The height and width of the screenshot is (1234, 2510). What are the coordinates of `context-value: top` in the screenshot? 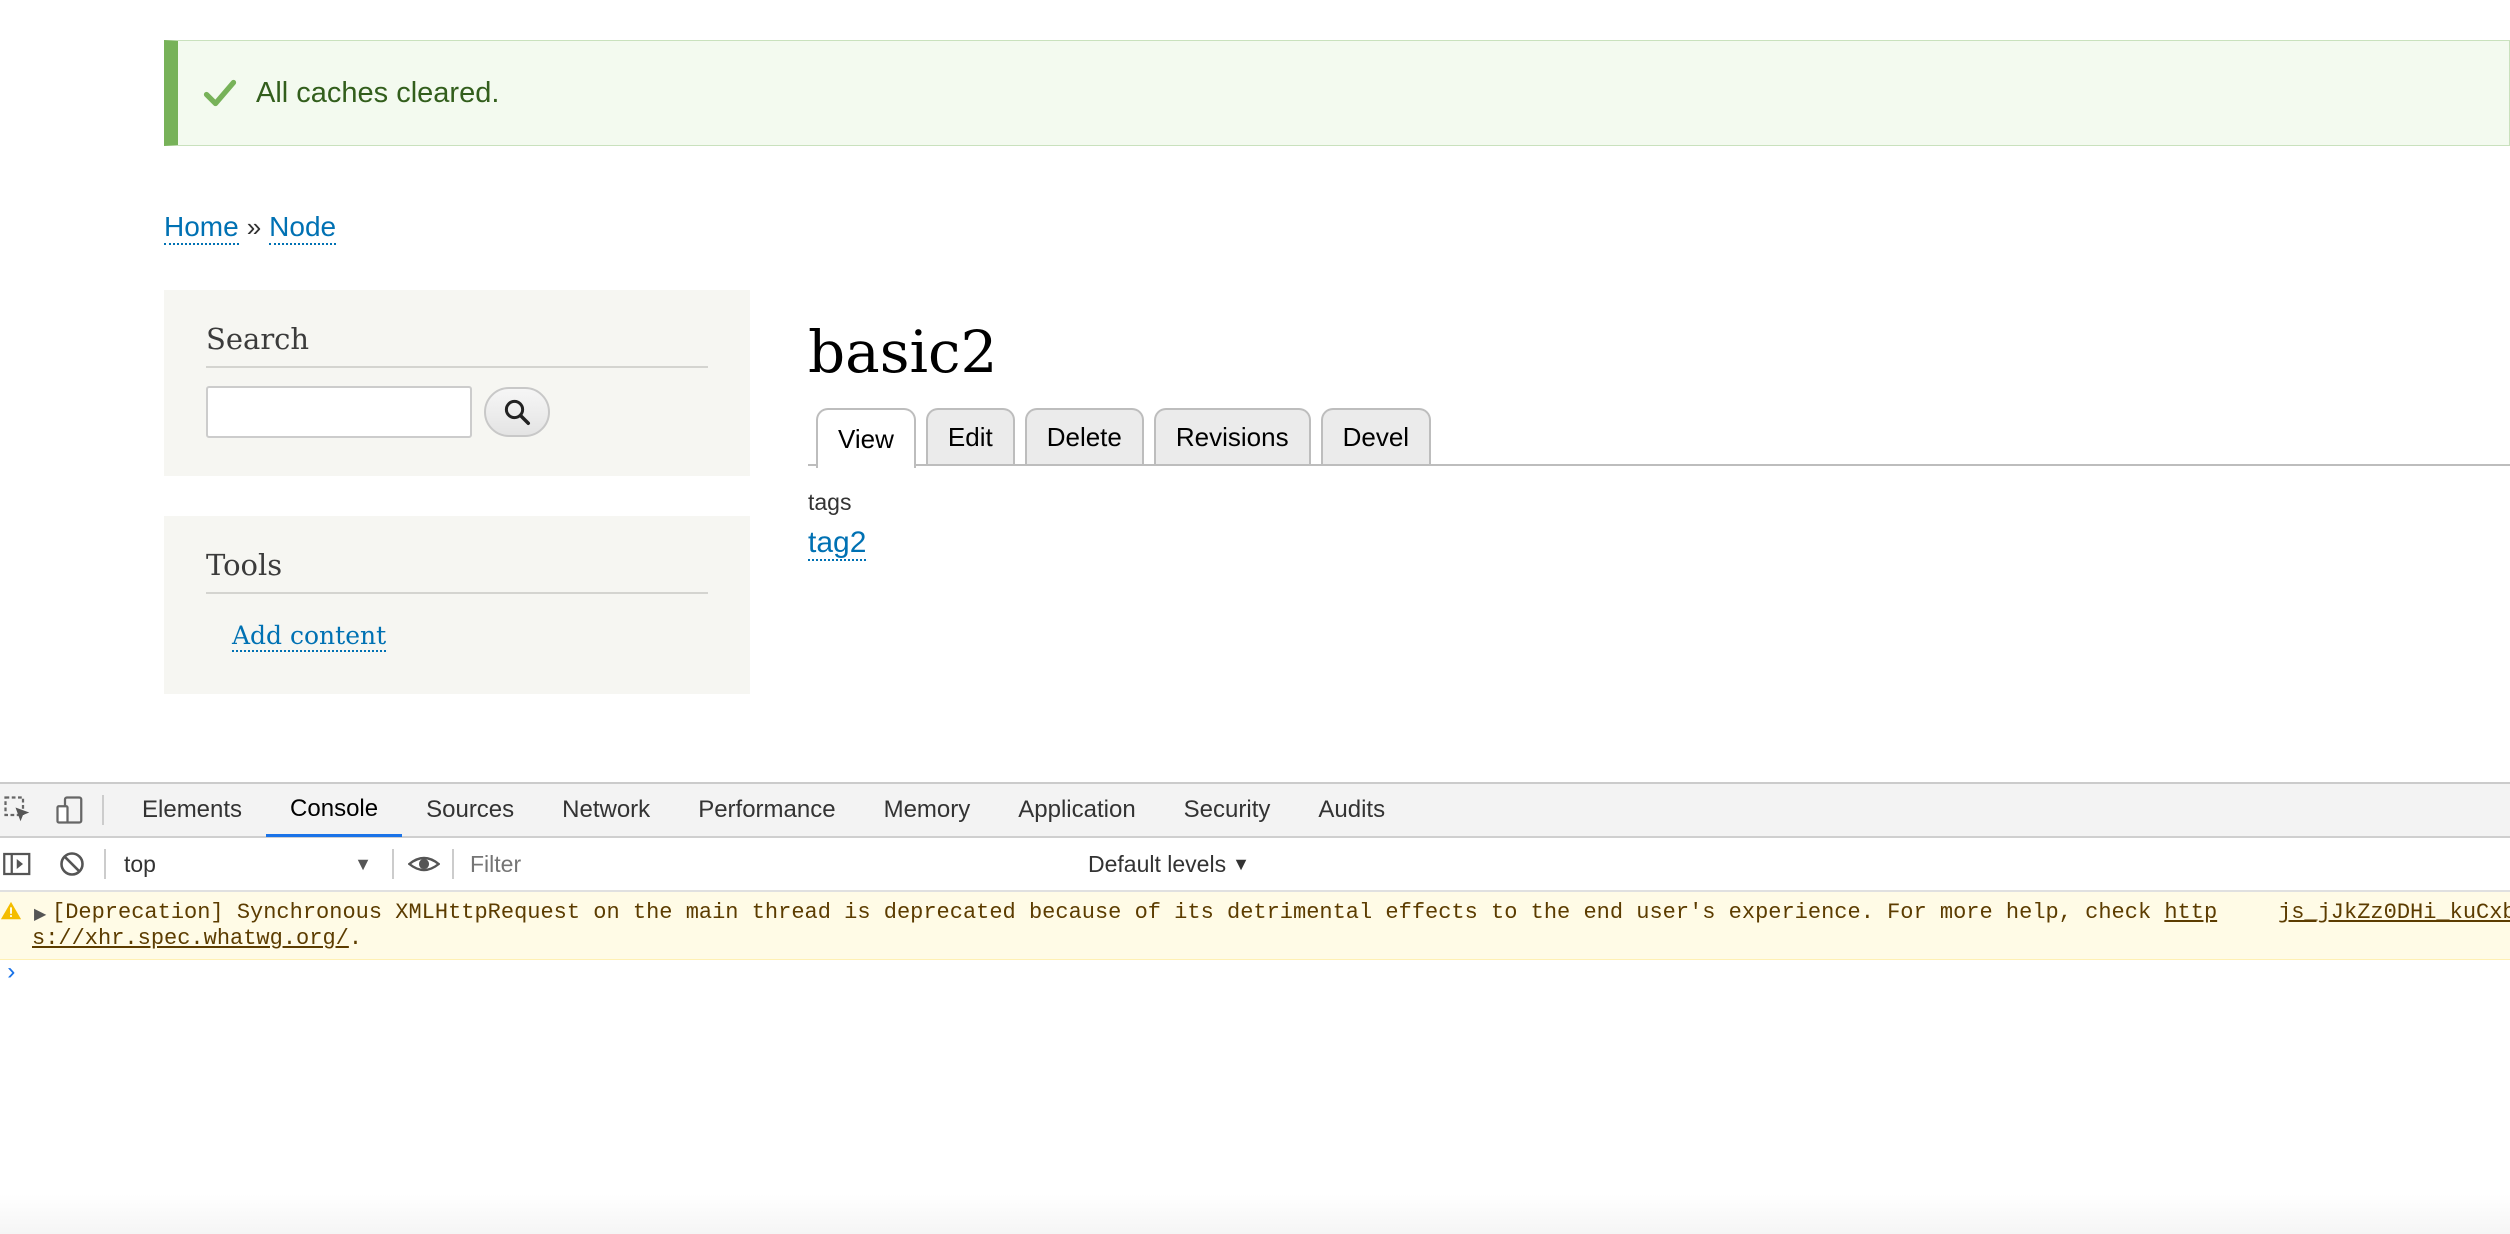 It's located at (140, 863).